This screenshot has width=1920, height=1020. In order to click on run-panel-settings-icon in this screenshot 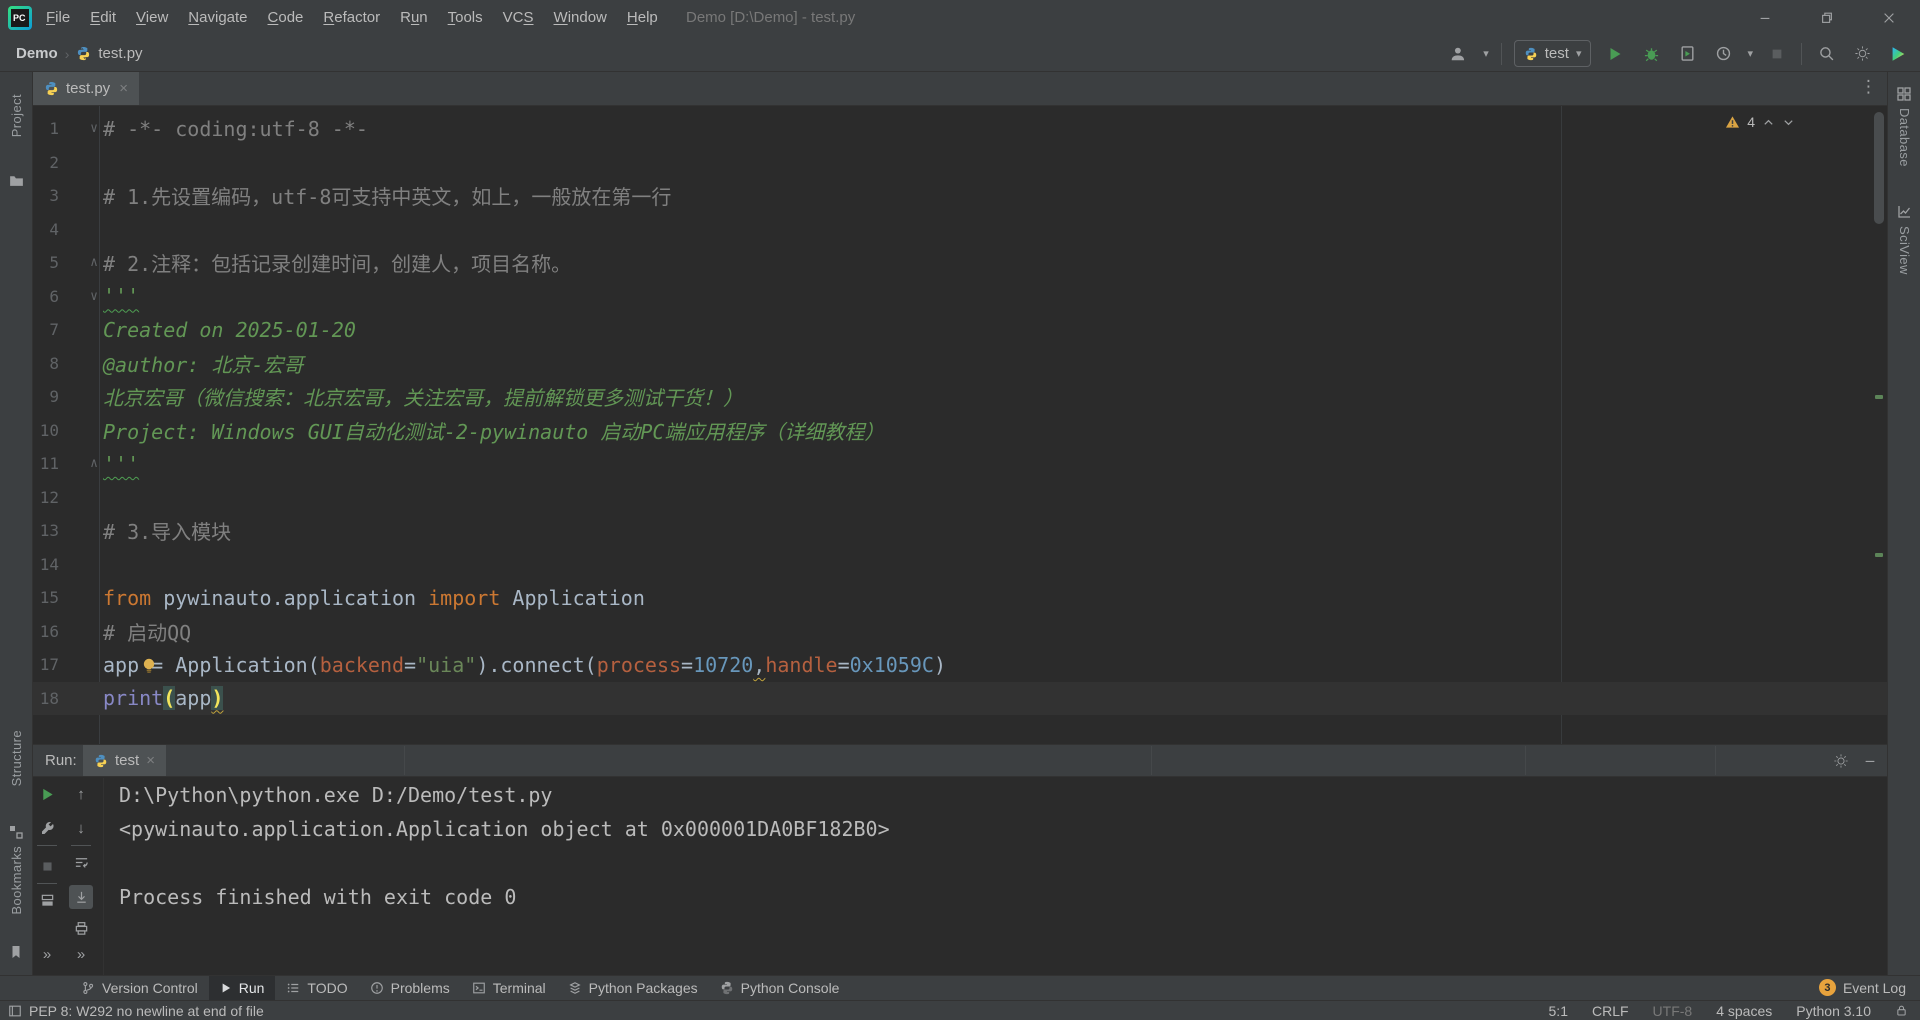, I will do `click(1841, 761)`.